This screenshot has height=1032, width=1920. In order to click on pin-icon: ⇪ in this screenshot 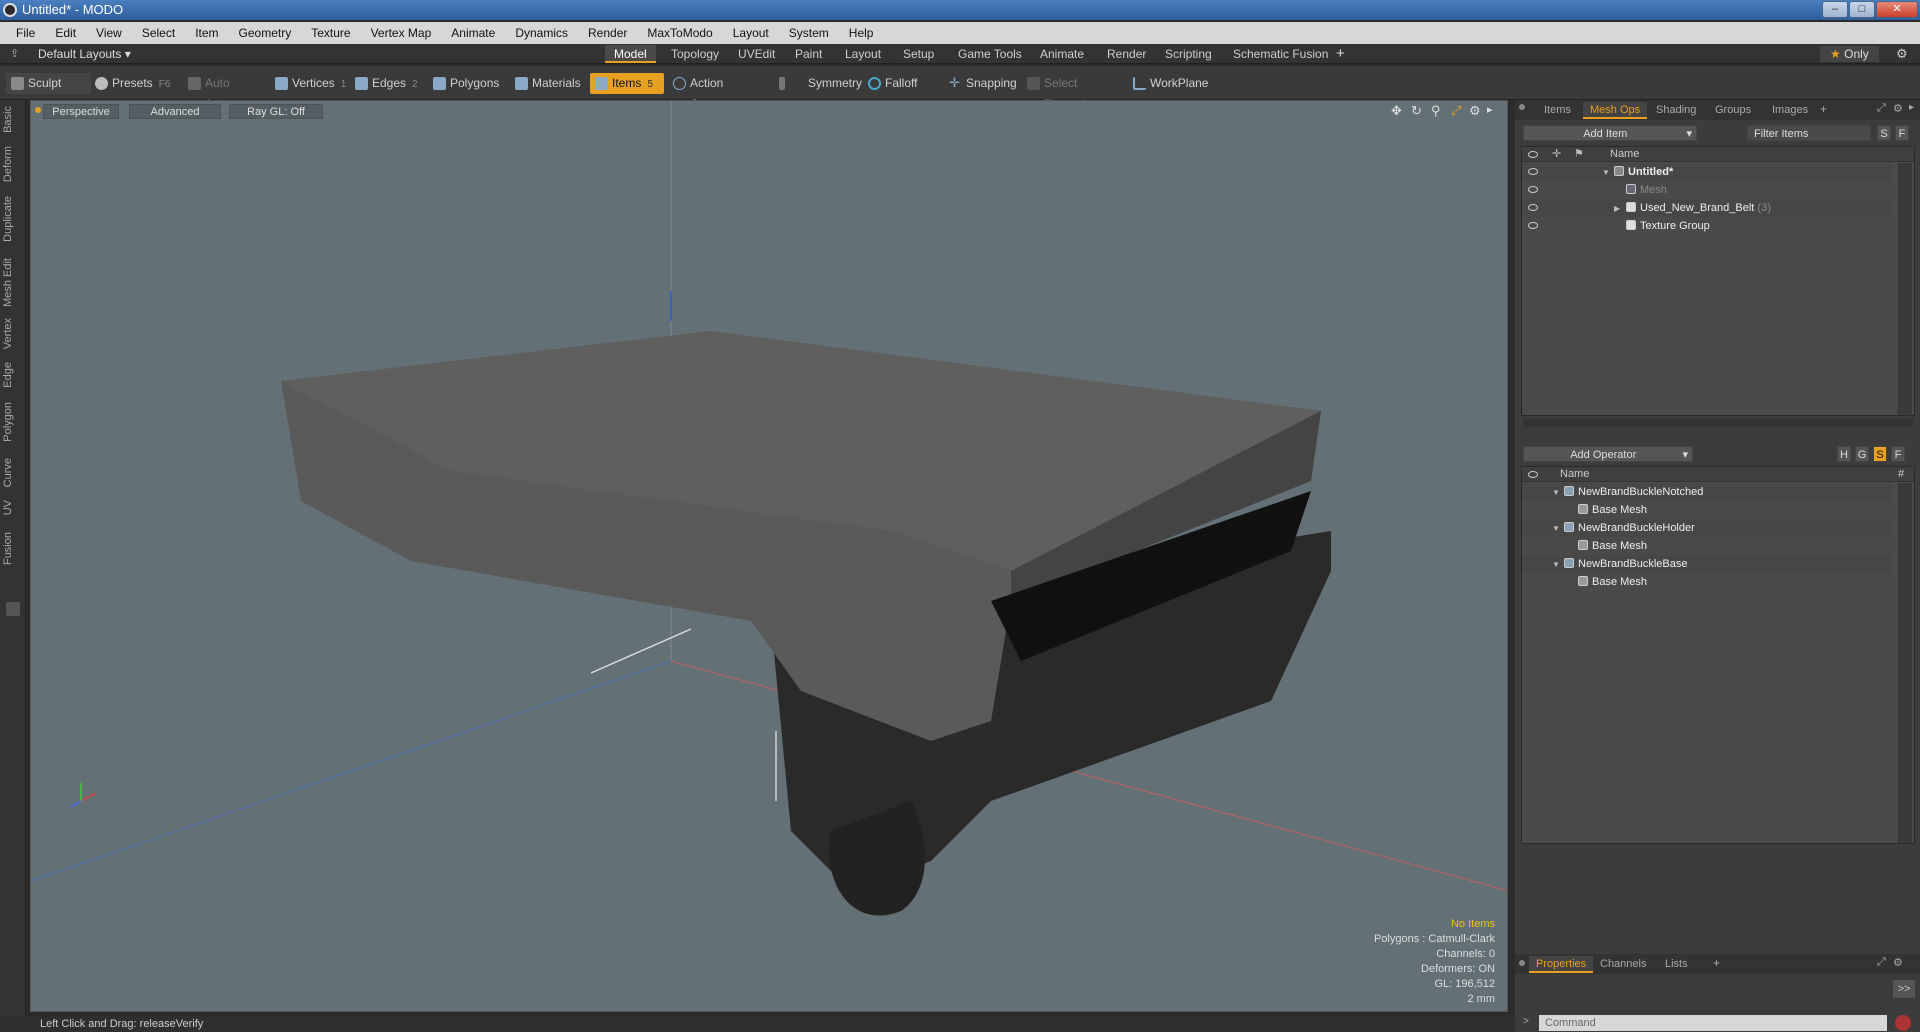, I will do `click(14, 53)`.